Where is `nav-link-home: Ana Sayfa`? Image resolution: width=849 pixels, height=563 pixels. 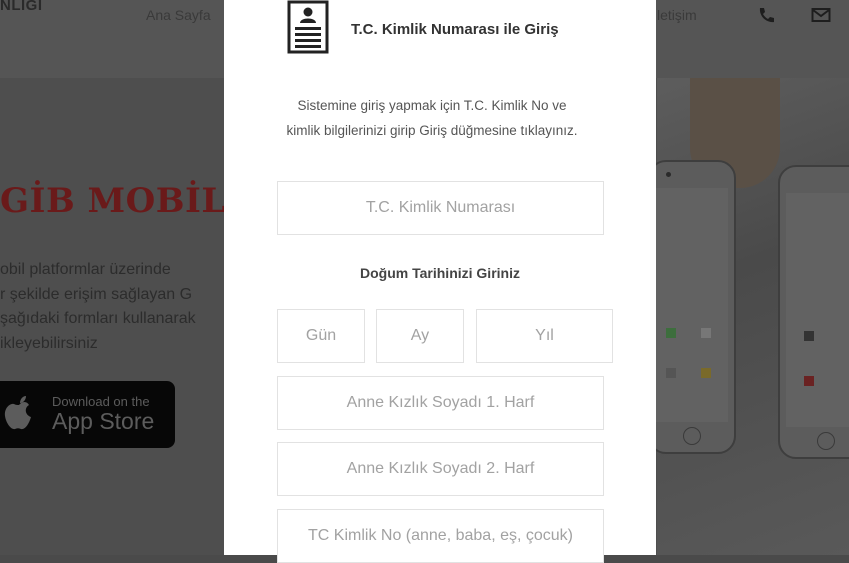
nav-link-home: Ana Sayfa is located at coordinates (178, 15).